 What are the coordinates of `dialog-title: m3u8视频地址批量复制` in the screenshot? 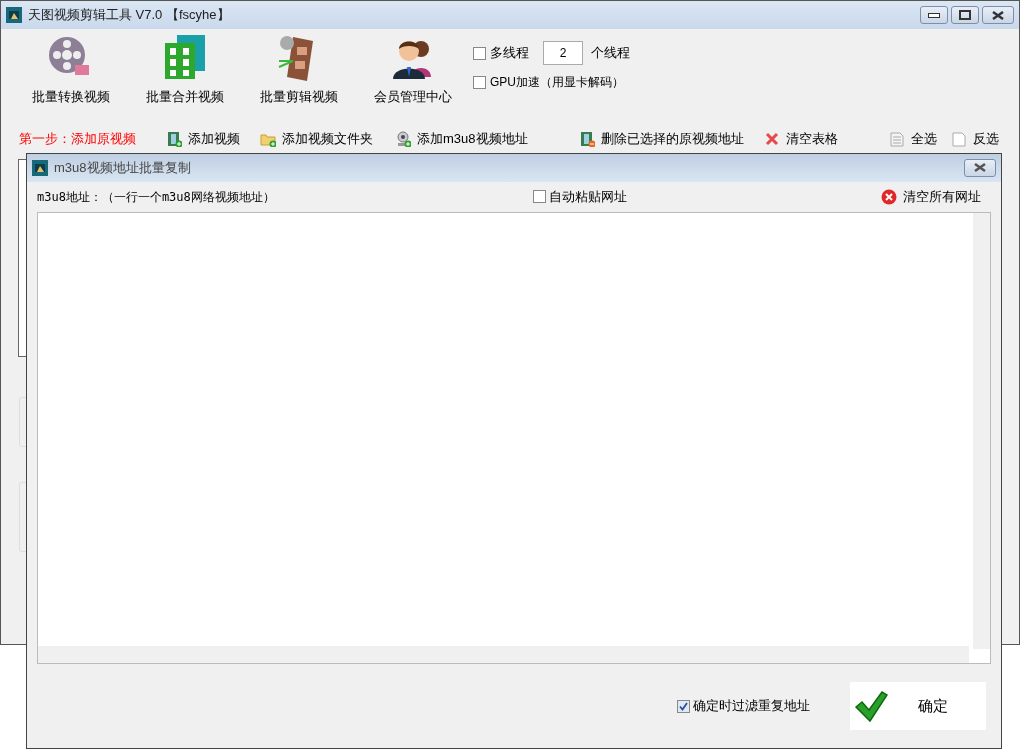 It's located at (122, 168).